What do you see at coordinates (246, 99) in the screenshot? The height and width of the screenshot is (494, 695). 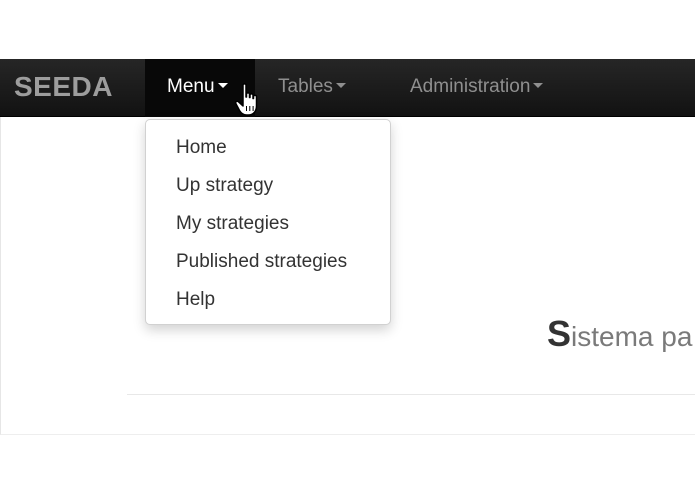 I see `hand-pointer-icon` at bounding box center [246, 99].